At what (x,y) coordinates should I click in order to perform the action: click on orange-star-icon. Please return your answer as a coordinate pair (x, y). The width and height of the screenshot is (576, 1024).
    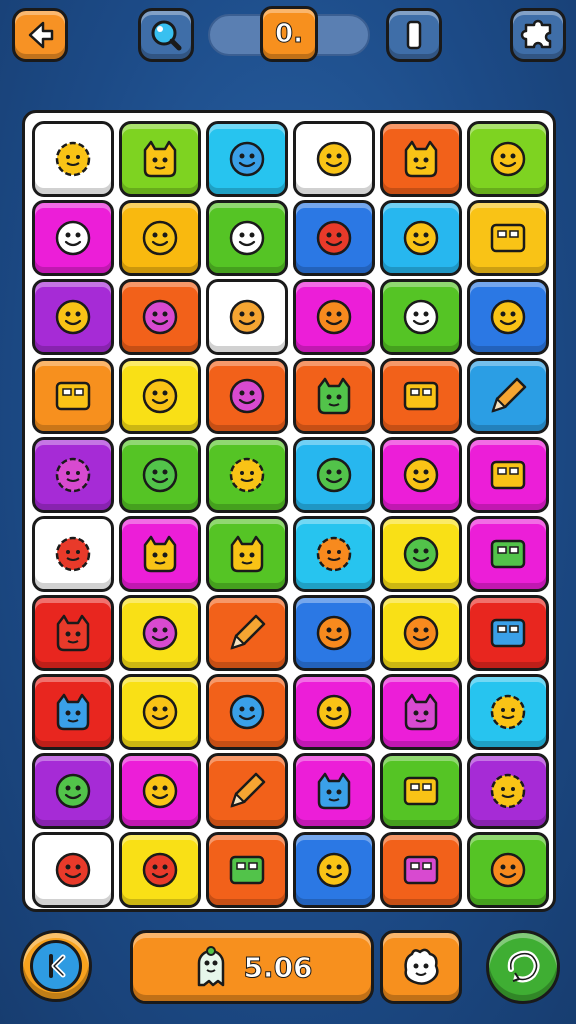
    Looking at the image, I should click on (334, 554).